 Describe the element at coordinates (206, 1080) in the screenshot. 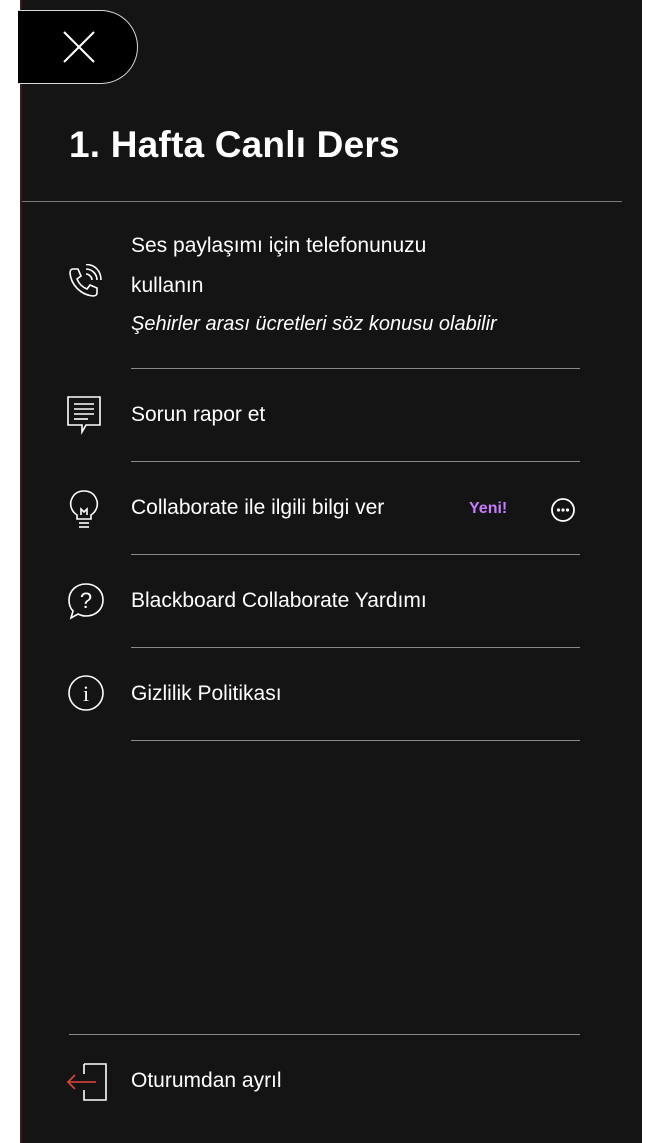

I see `leave-session-label: Oturumdan ayrıl` at that location.